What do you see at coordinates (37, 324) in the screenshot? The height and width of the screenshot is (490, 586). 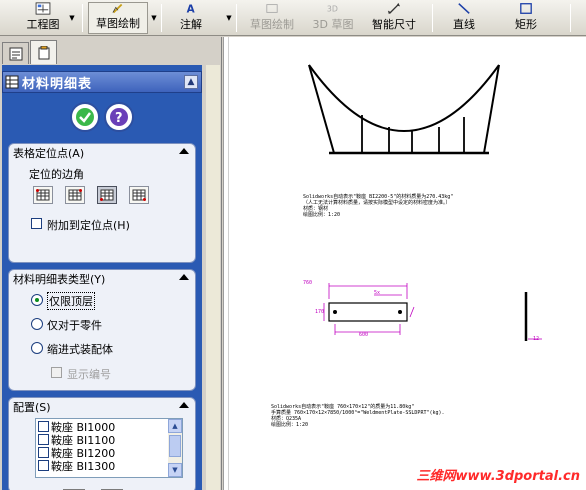 I see `parts-only-radio` at bounding box center [37, 324].